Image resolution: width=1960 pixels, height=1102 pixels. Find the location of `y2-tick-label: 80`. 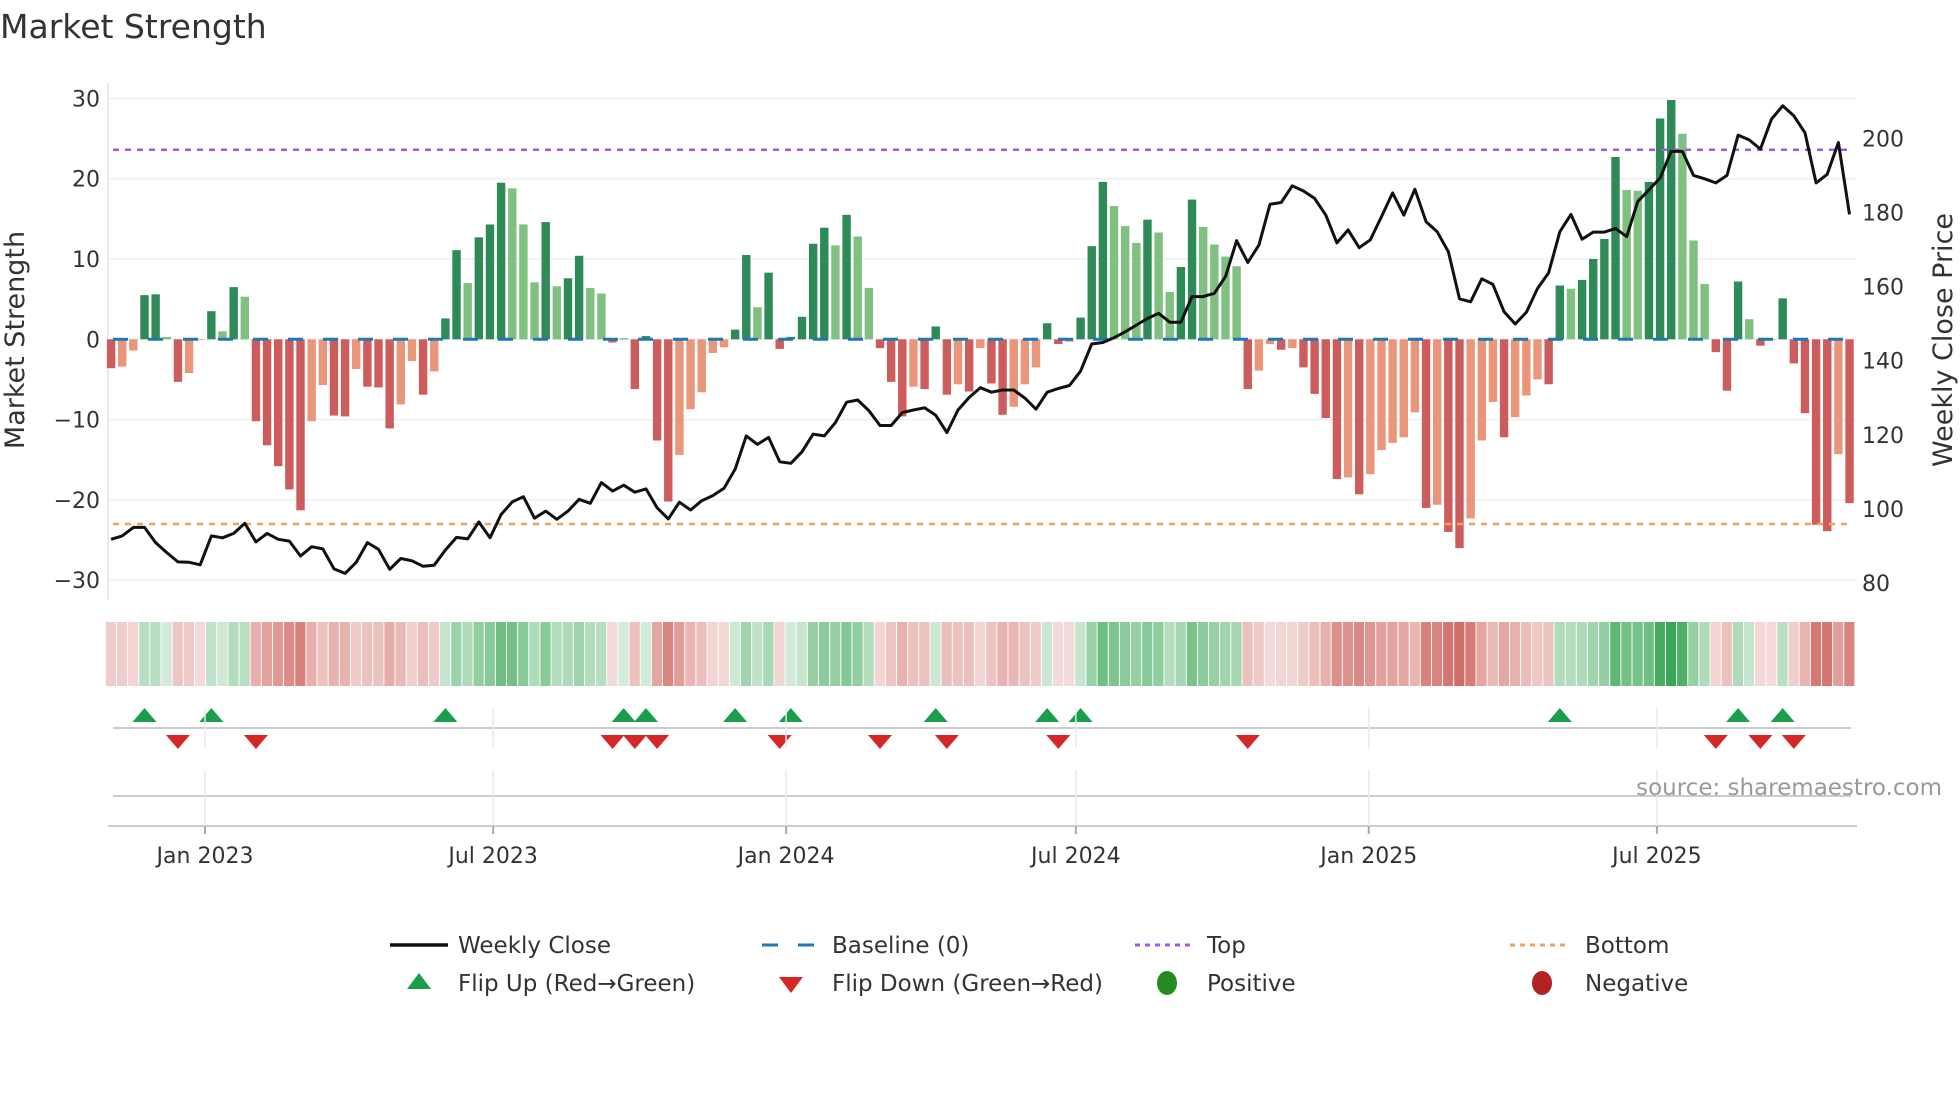

y2-tick-label: 80 is located at coordinates (1876, 584).